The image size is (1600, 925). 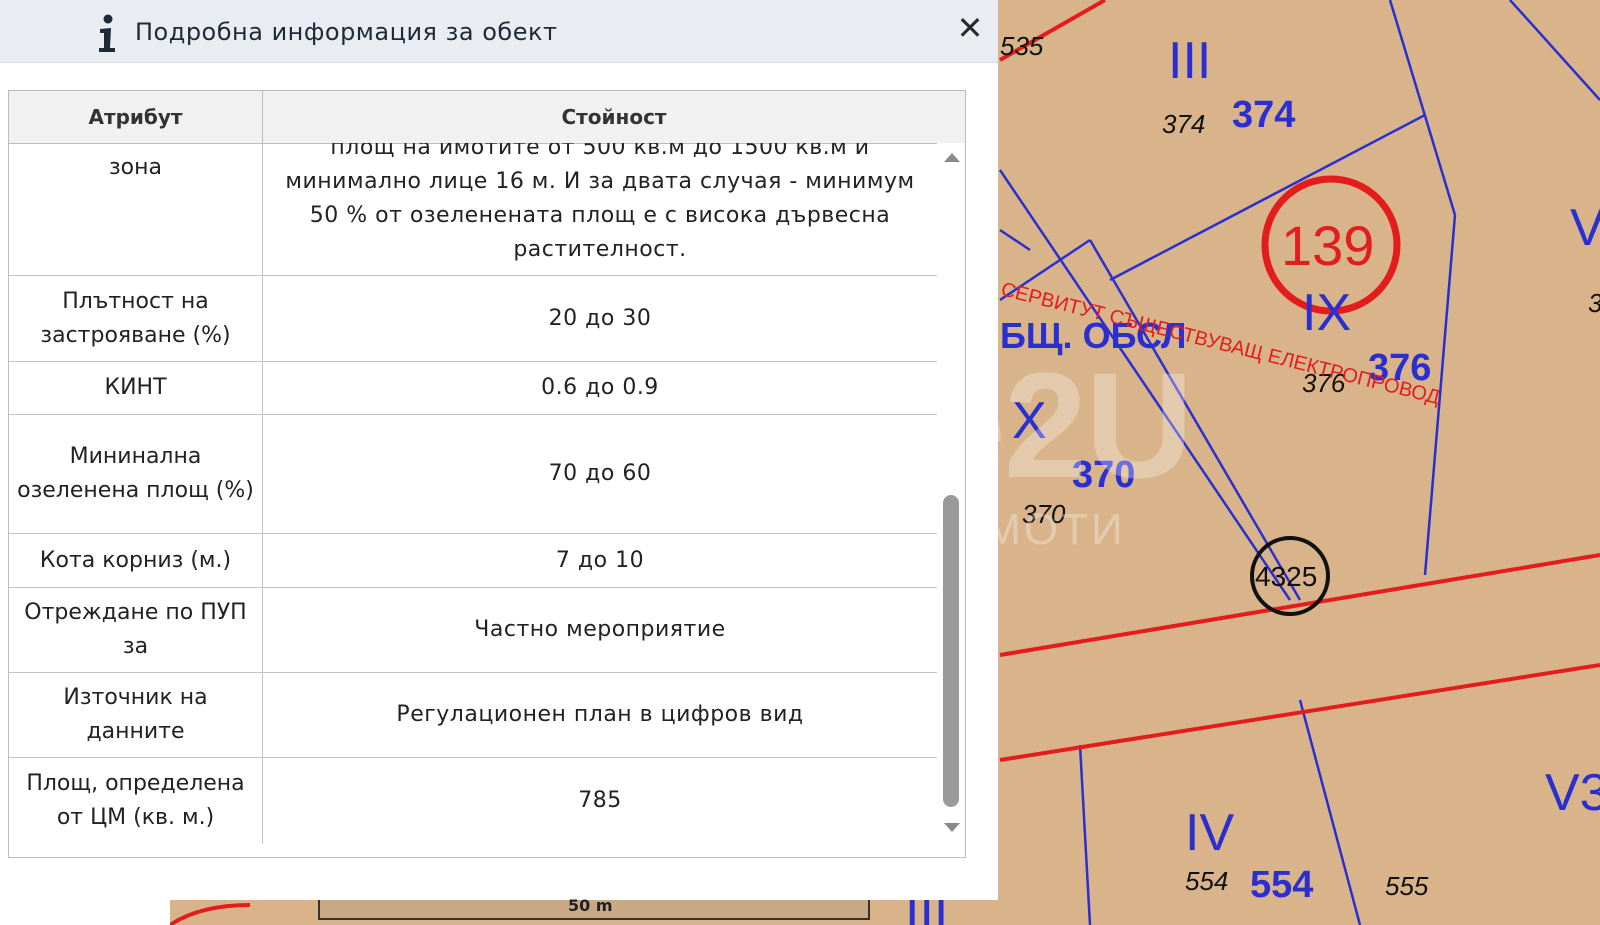 I want to click on map-label-554a: 554, so click(x=1206, y=881).